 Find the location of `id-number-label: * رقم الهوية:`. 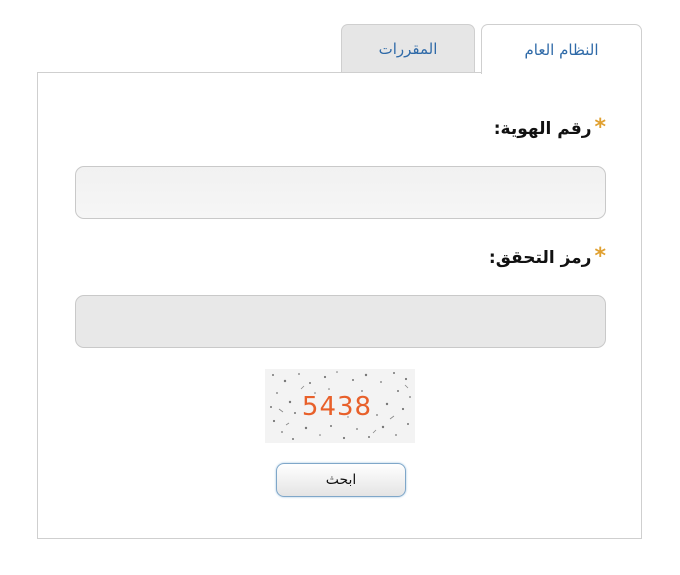

id-number-label: * رقم الهوية: is located at coordinates (549, 127).